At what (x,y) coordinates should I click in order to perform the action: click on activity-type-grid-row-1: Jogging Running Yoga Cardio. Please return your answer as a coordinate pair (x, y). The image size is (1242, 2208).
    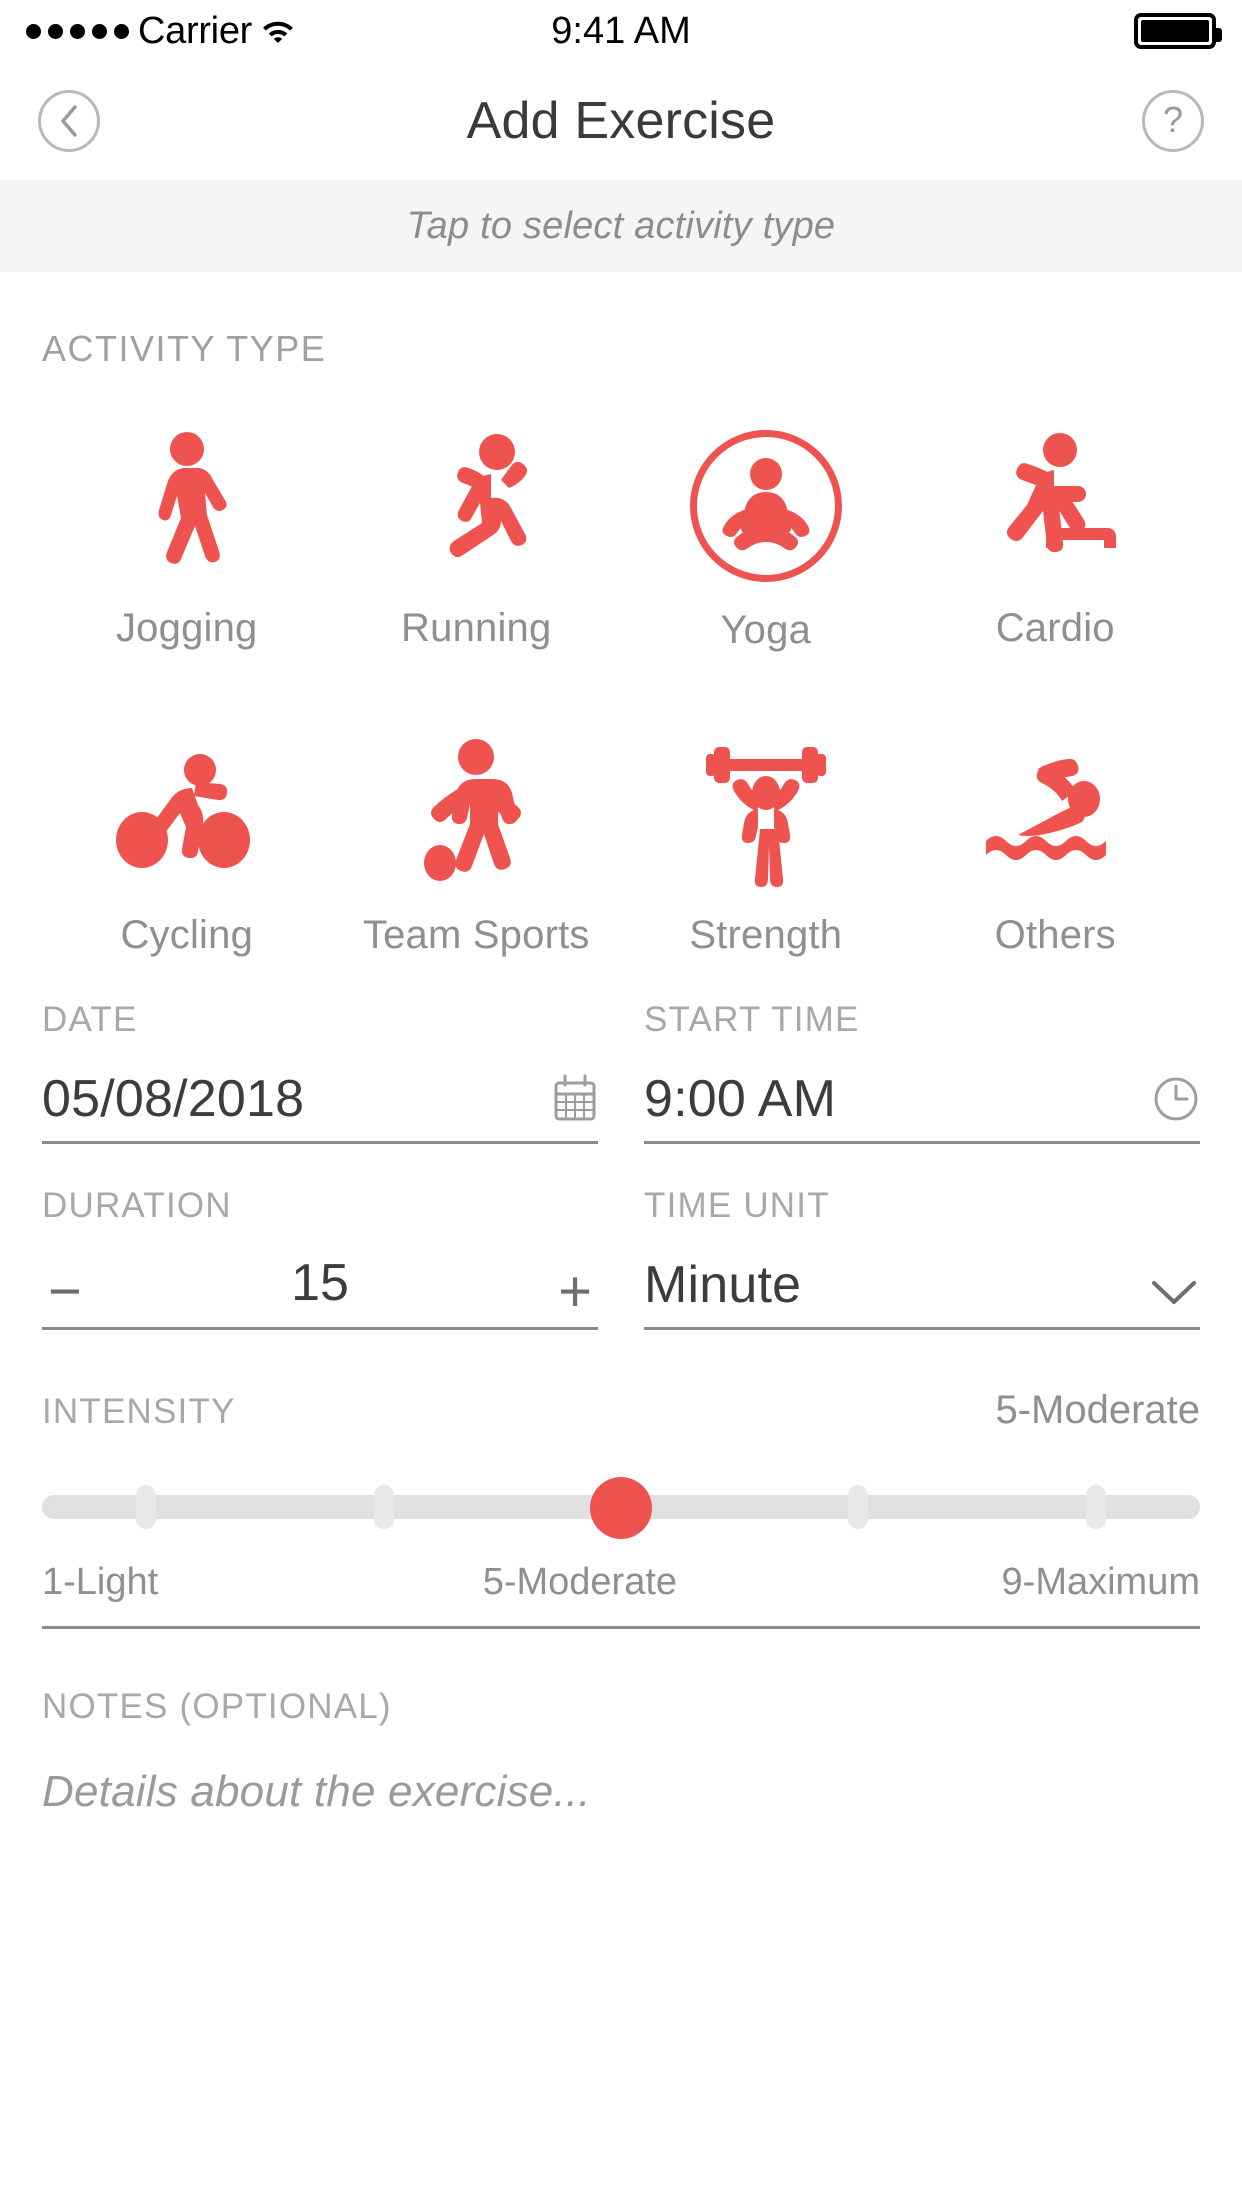
    Looking at the image, I should click on (621, 536).